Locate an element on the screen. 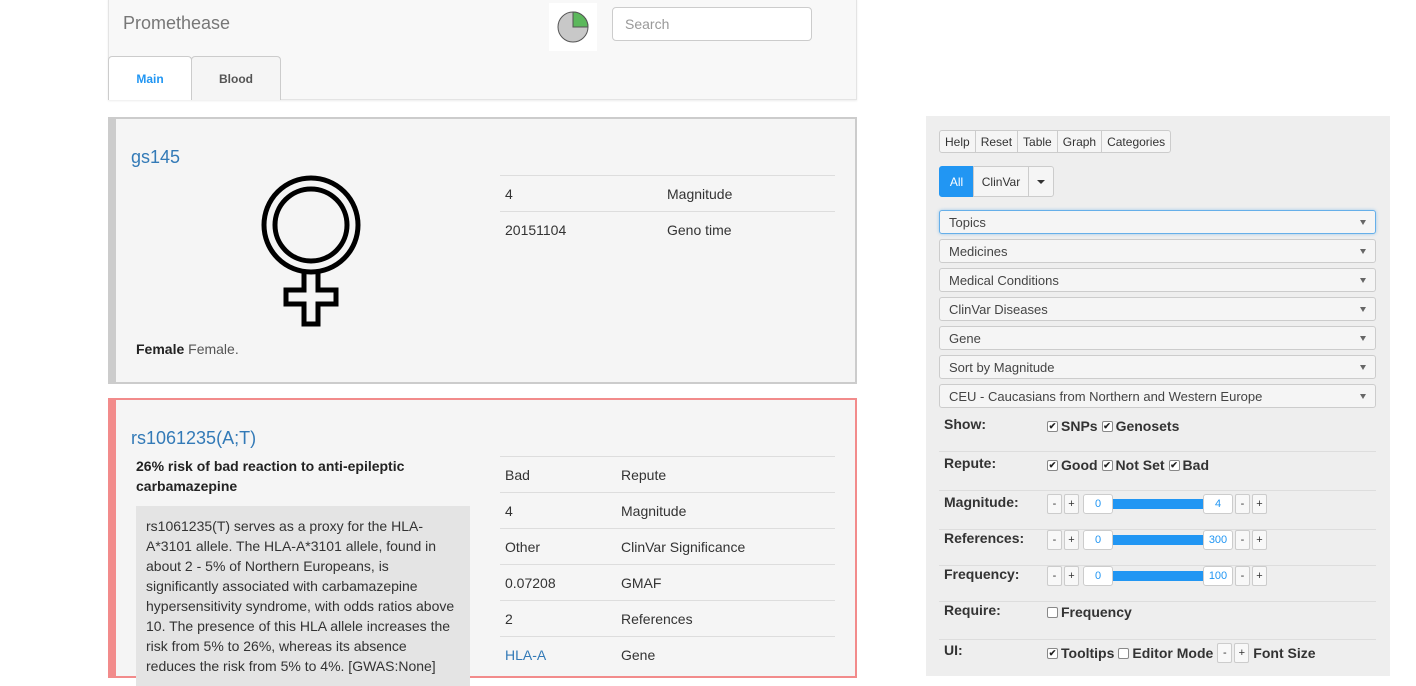 This screenshot has width=1416, height=686. tab-blood: Blood is located at coordinates (236, 78).